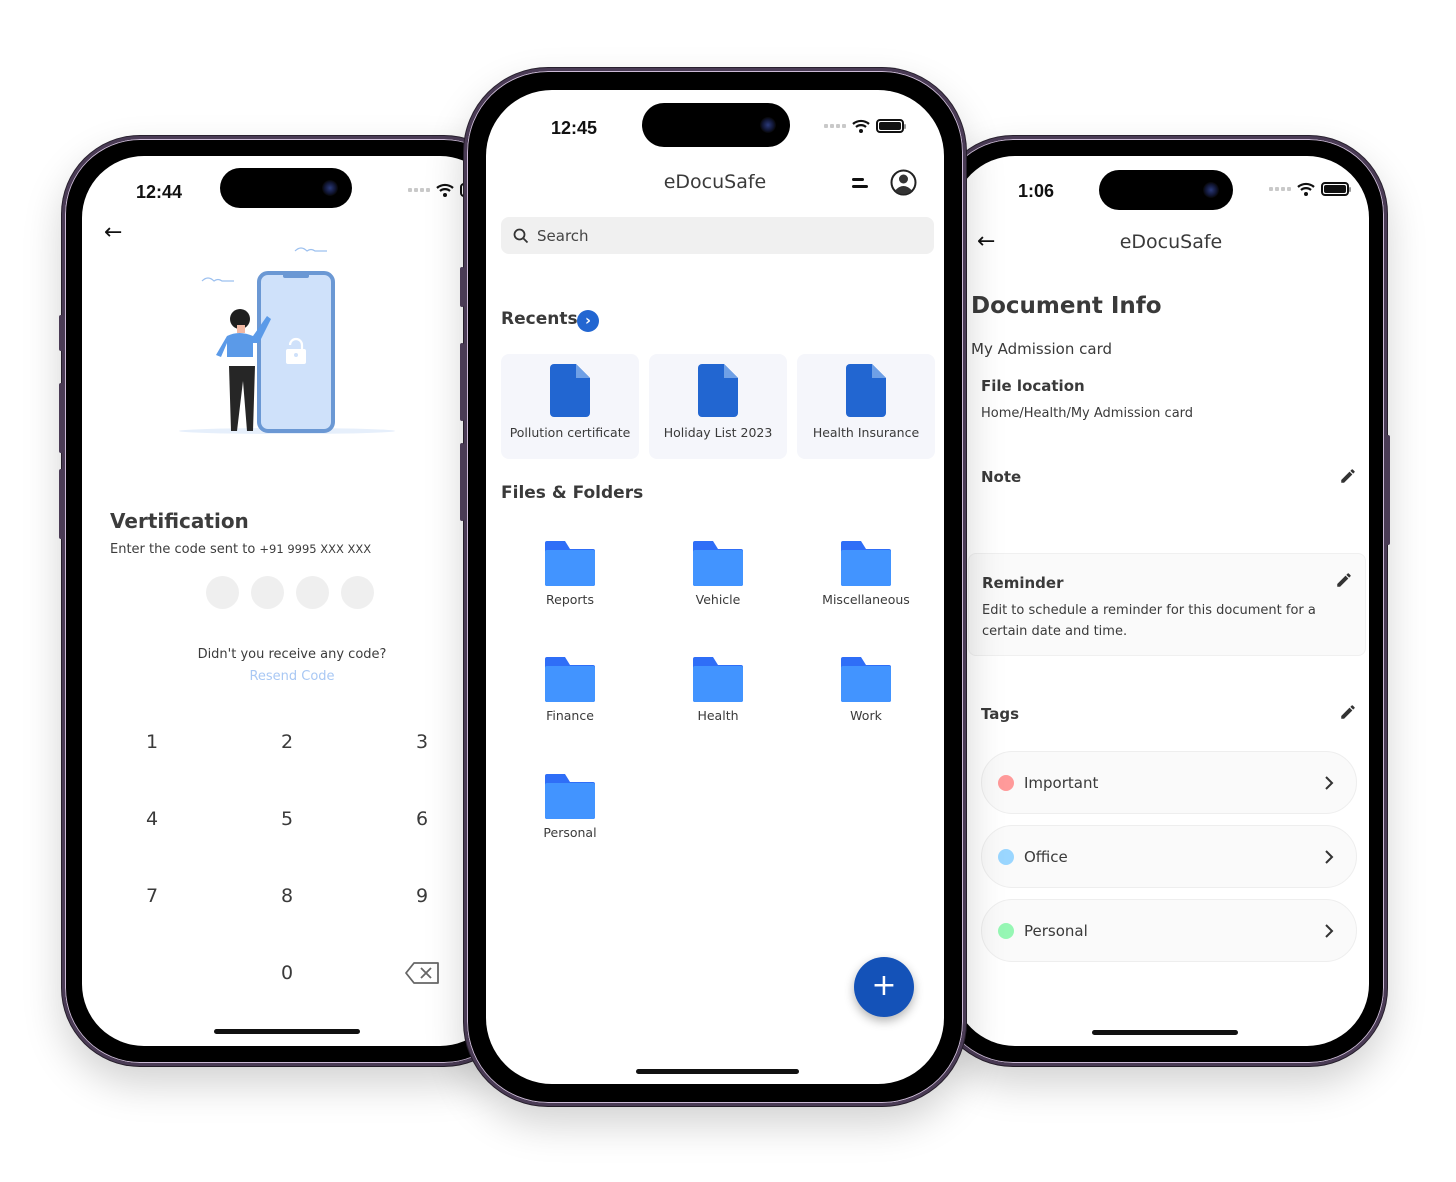 This screenshot has height=1182, width=1456. I want to click on tag-important: Important, so click(1169, 782).